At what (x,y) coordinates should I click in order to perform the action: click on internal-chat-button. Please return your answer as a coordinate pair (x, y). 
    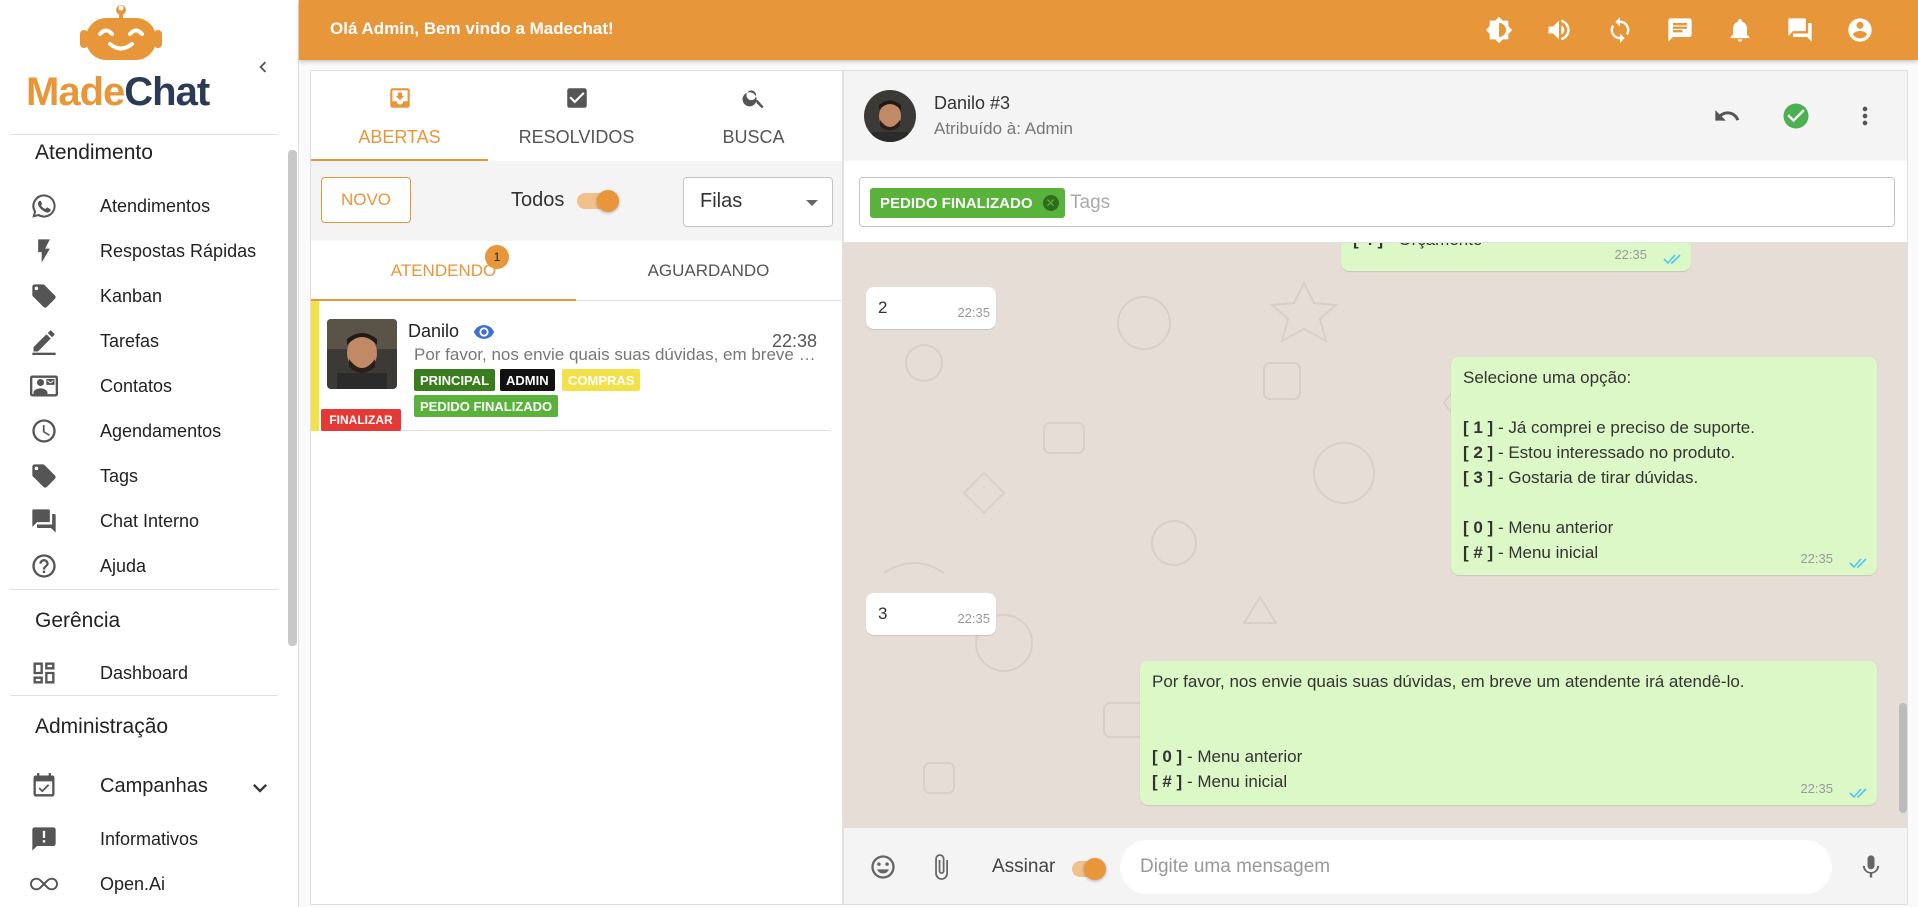
    Looking at the image, I should click on (1800, 30).